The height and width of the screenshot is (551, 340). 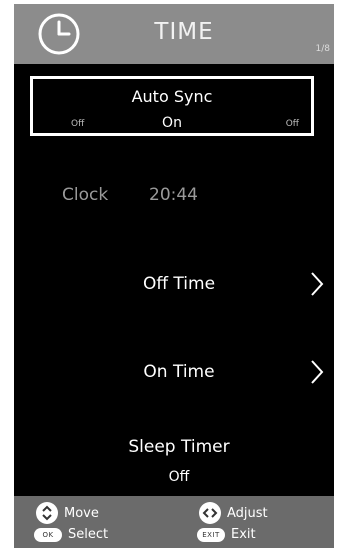 I want to click on key-hint-footer: Move Adjust OK Select EXIT Exit, so click(x=174, y=522).